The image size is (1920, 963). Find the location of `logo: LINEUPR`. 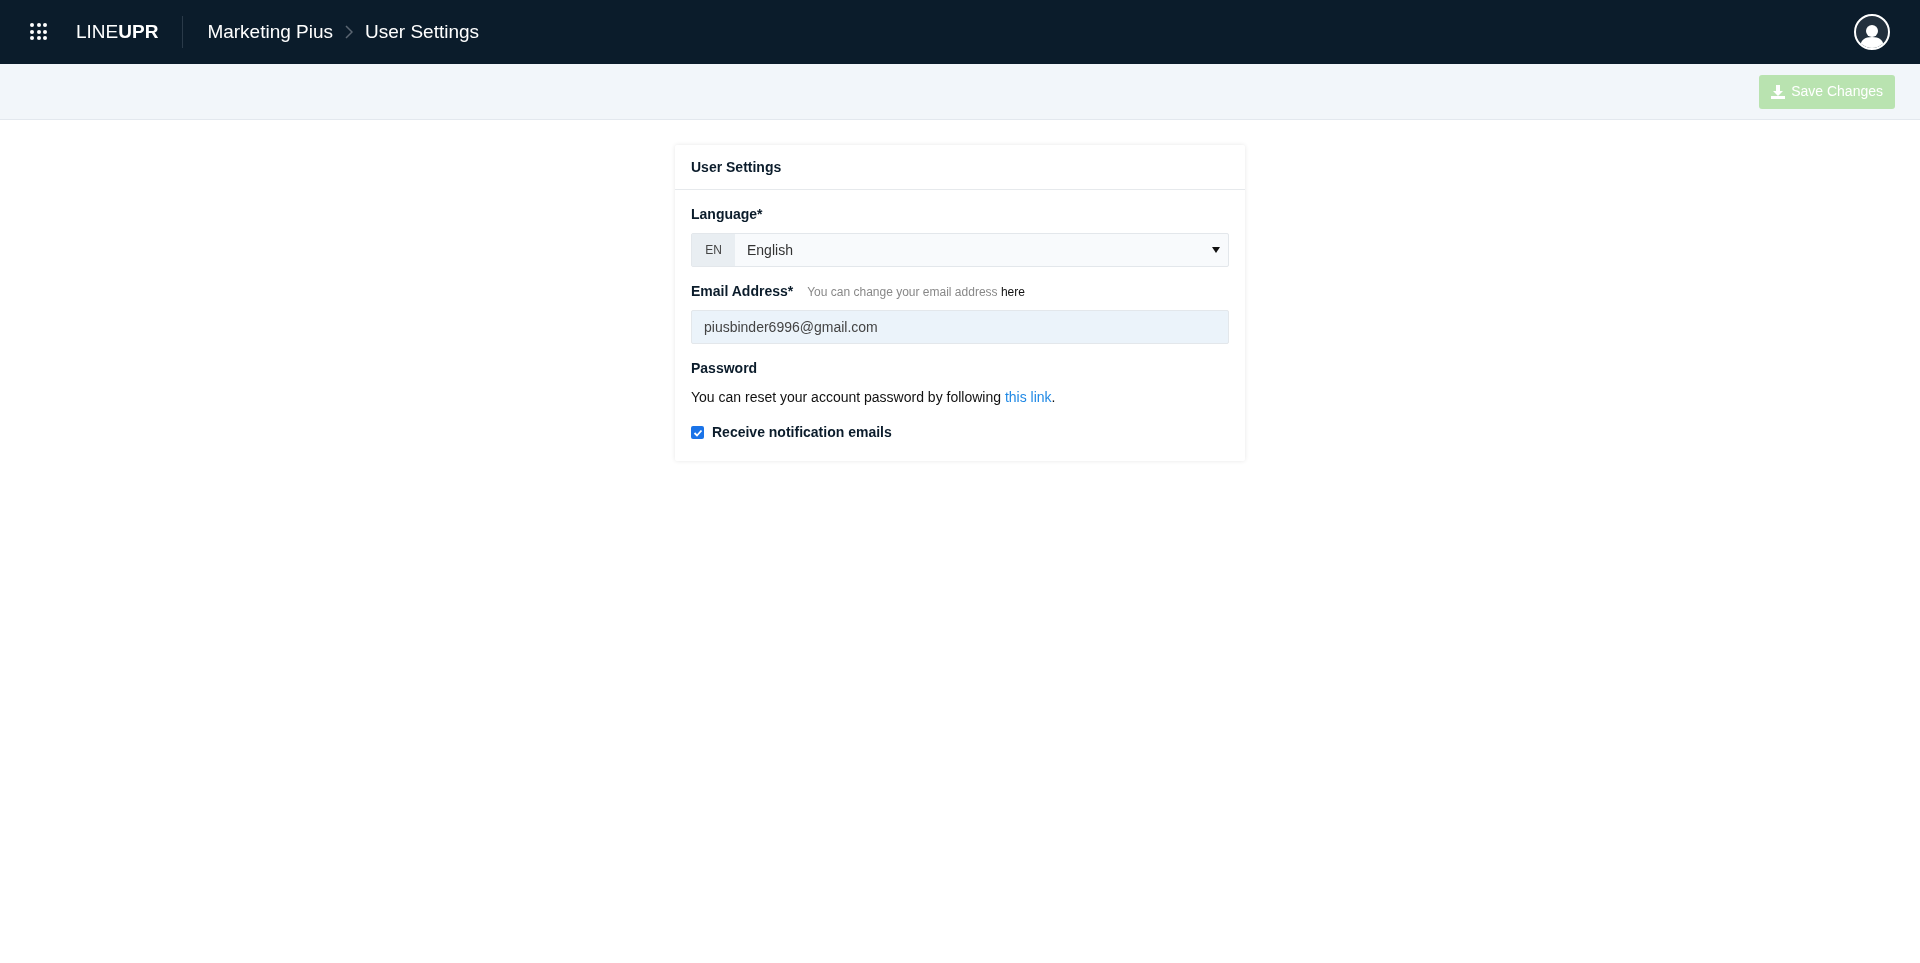

logo: LINEUPR is located at coordinates (117, 31).